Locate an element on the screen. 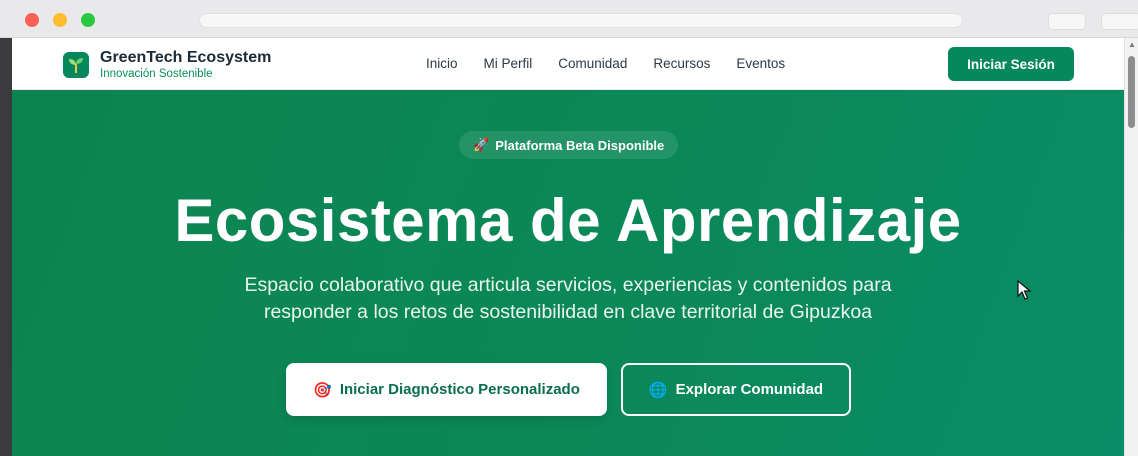 This screenshot has width=1138, height=456. nav-link-eventos: Eventos is located at coordinates (760, 63).